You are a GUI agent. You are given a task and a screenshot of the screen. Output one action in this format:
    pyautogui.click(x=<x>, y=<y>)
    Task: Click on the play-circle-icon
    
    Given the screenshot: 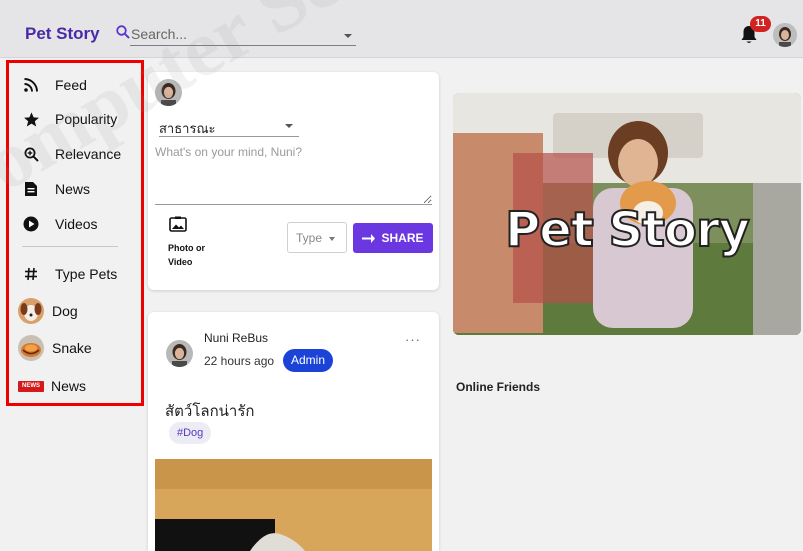 What is the action you would take?
    pyautogui.click(x=31, y=224)
    